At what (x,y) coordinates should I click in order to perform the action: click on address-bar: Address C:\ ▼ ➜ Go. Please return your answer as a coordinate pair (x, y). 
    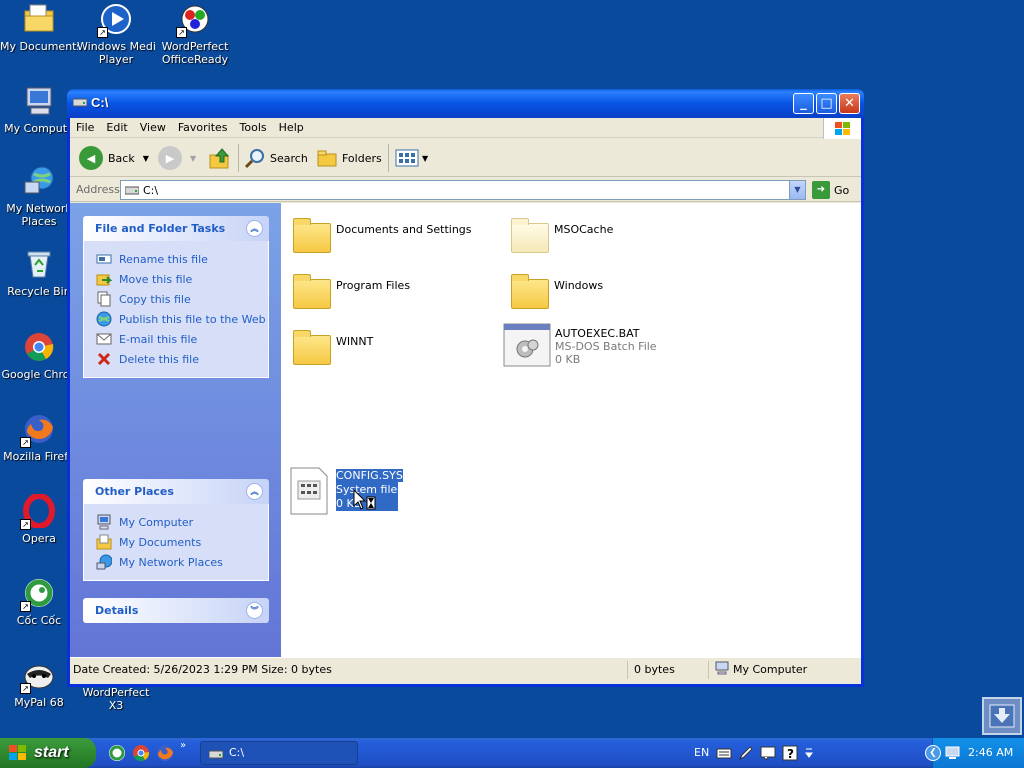
    Looking at the image, I should click on (465, 190).